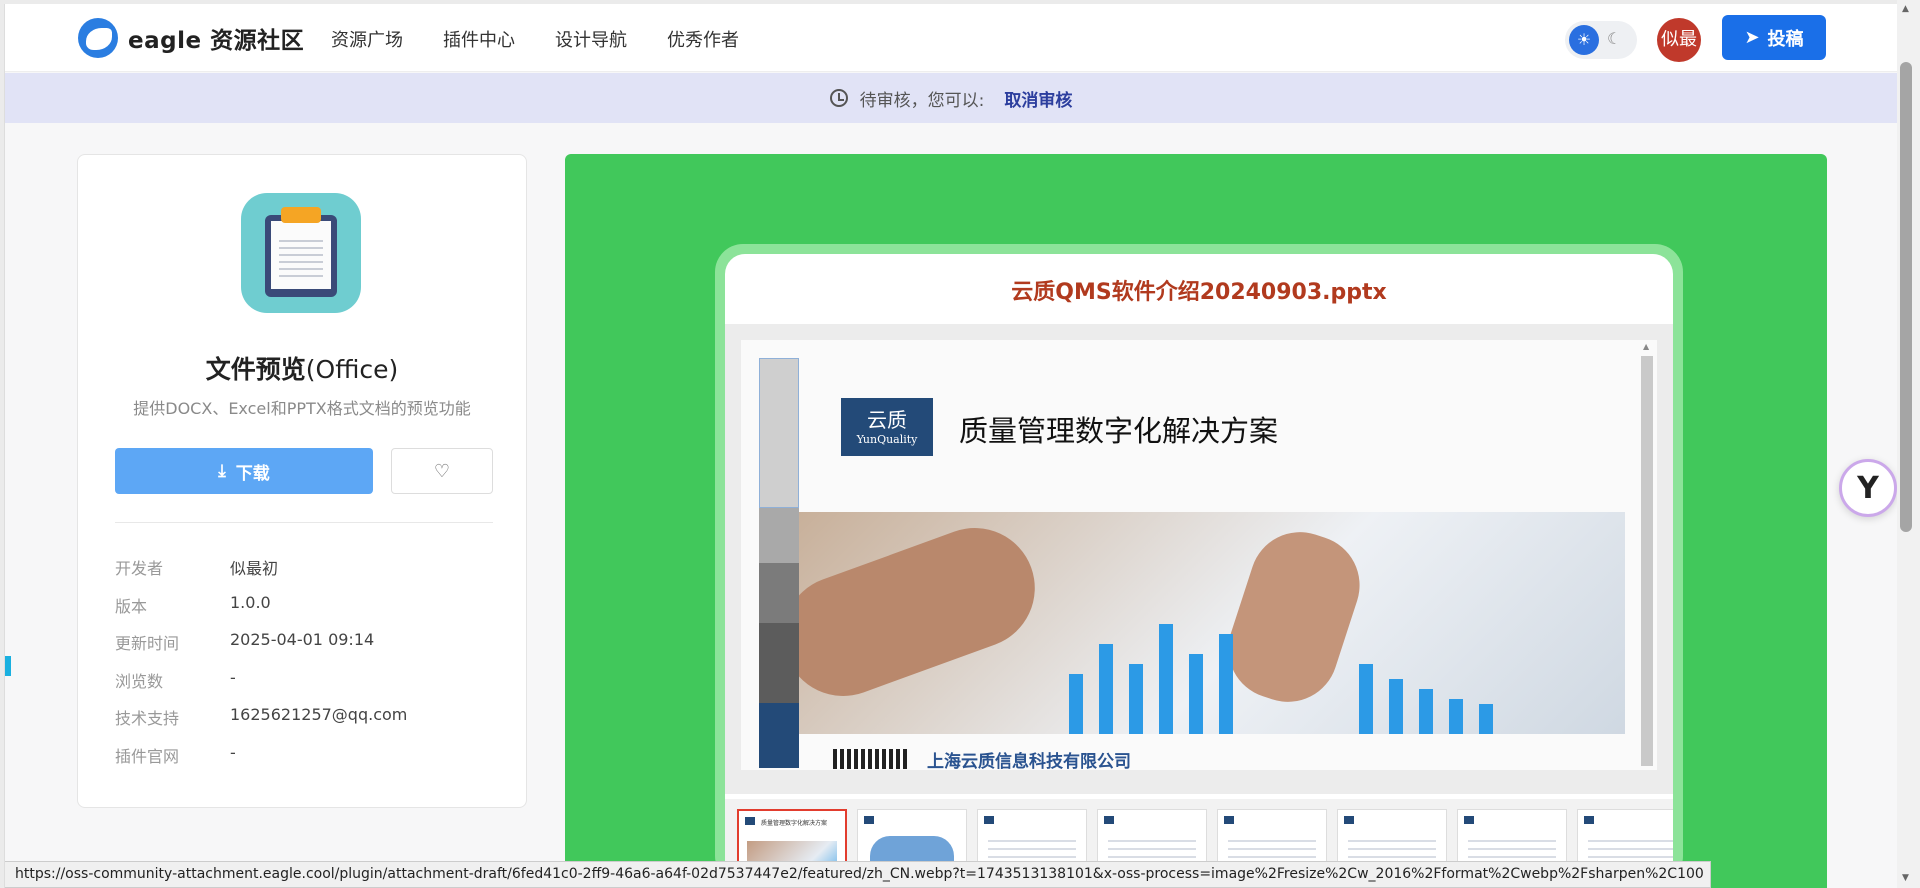 Image resolution: width=1920 pixels, height=888 pixels. I want to click on nav-top-authors: 优秀作者, so click(703, 39).